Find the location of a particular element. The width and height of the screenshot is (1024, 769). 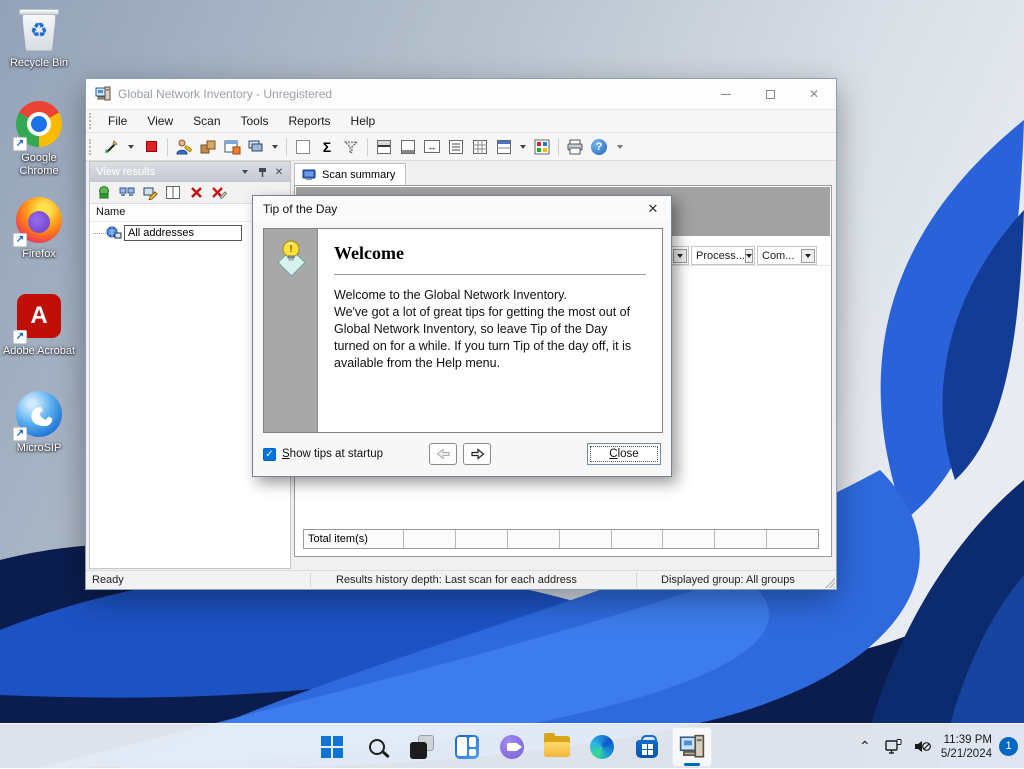

panel-header: View results ✕ is located at coordinates (190, 172).